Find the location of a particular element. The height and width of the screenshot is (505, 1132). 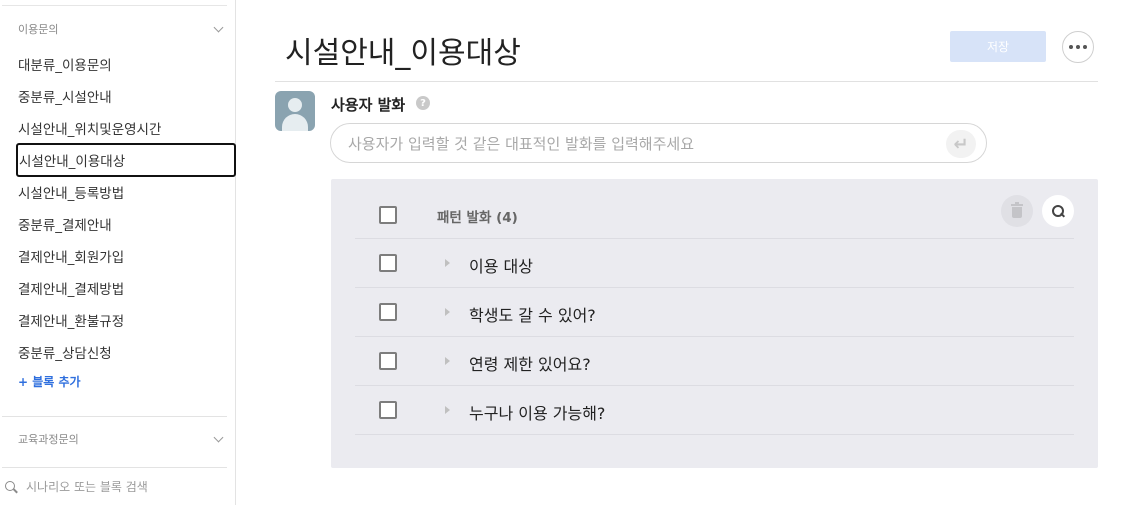

select-all-checkbox is located at coordinates (388, 215).